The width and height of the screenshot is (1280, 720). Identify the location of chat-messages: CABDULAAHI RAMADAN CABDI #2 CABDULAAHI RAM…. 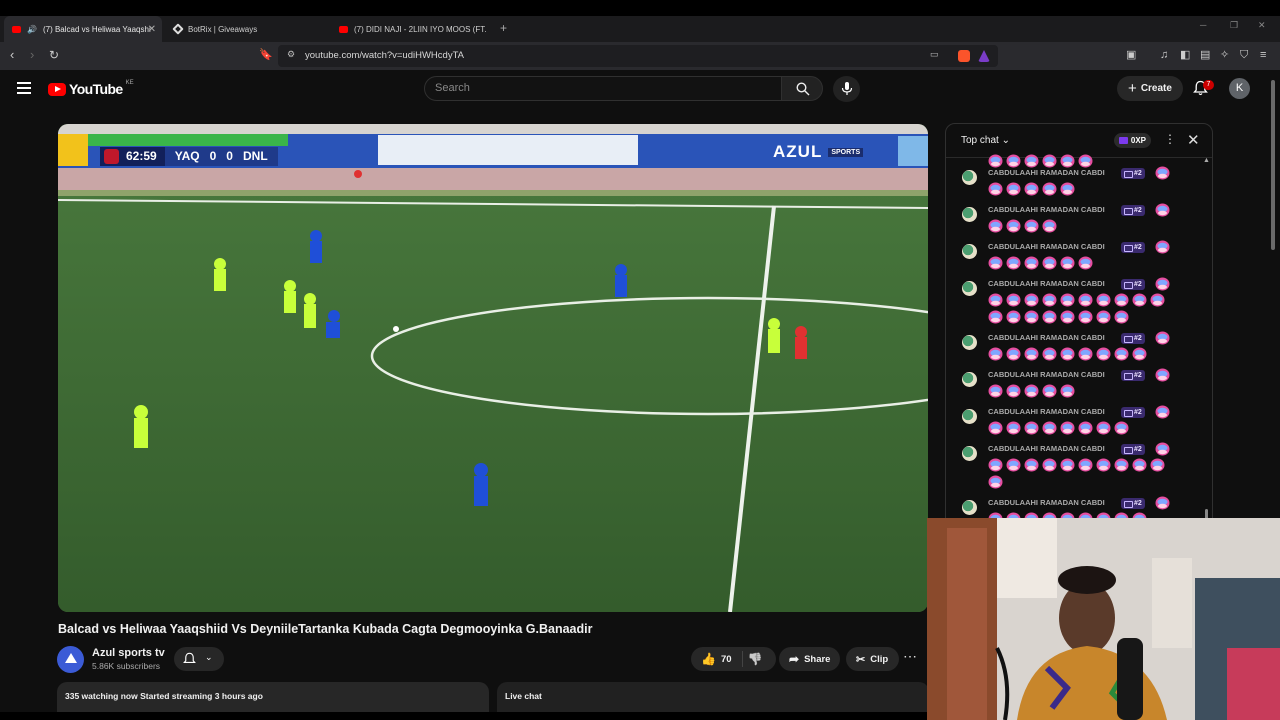
(1079, 338).